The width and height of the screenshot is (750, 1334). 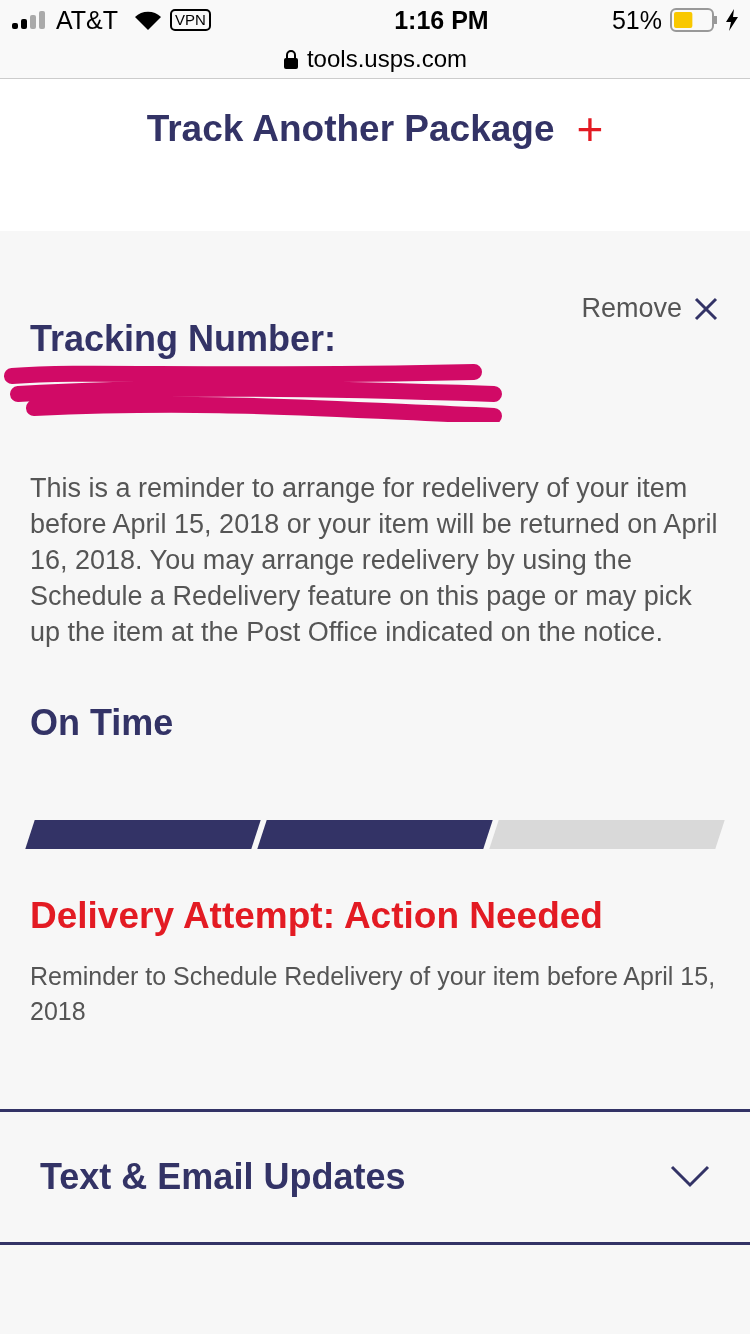 I want to click on page-url: tools.usps.com, so click(x=387, y=59).